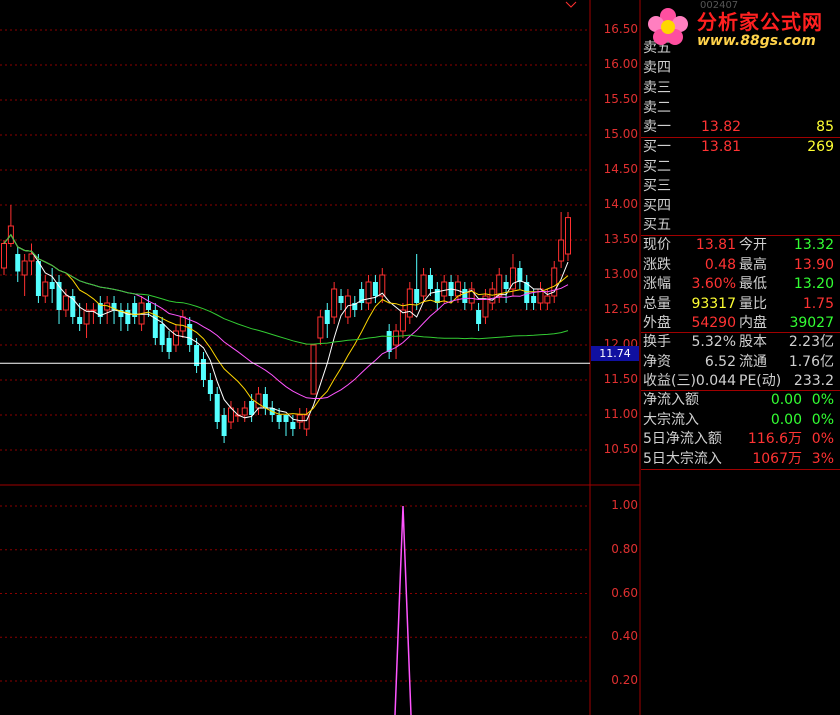 This screenshot has width=840, height=715. What do you see at coordinates (403, 610) in the screenshot?
I see `indicator-spike-line` at bounding box center [403, 610].